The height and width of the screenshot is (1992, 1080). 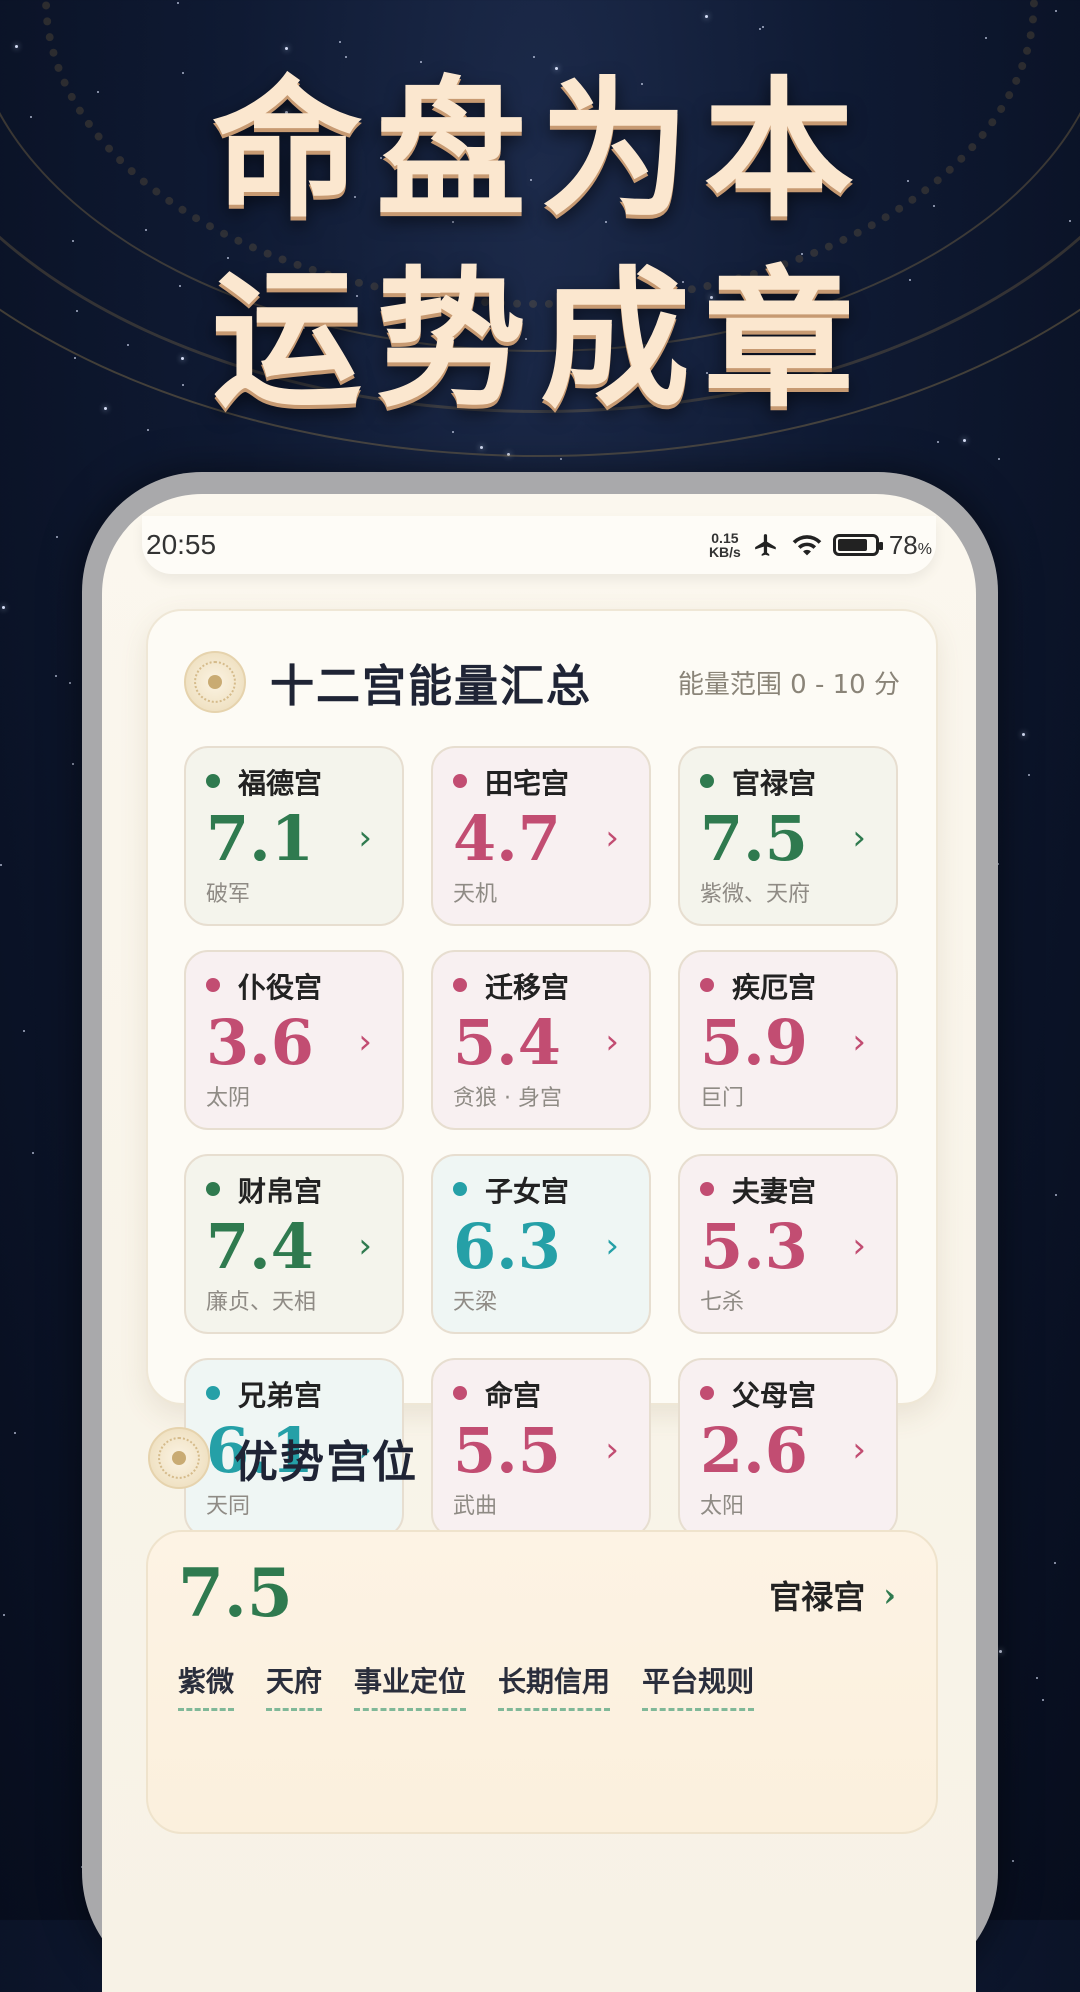 I want to click on palace-tile: 田宅宫 4.7 › 天机, so click(x=541, y=836).